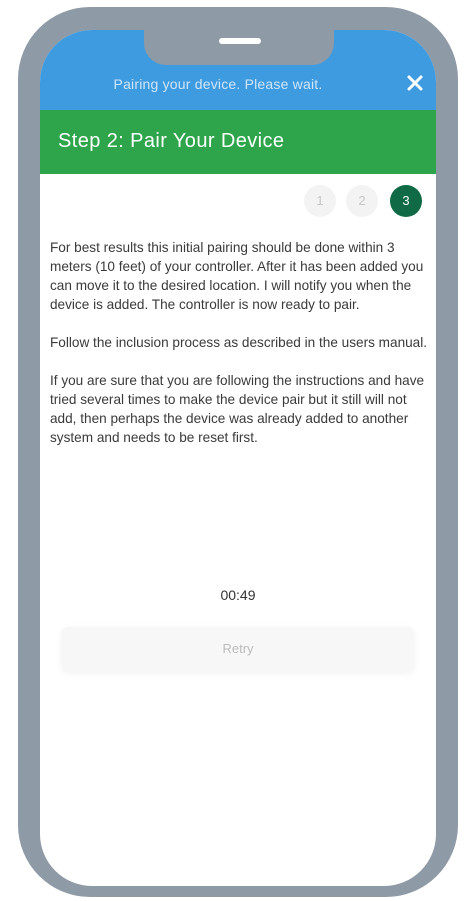 The image size is (471, 901). I want to click on retry-button: Retry, so click(238, 649).